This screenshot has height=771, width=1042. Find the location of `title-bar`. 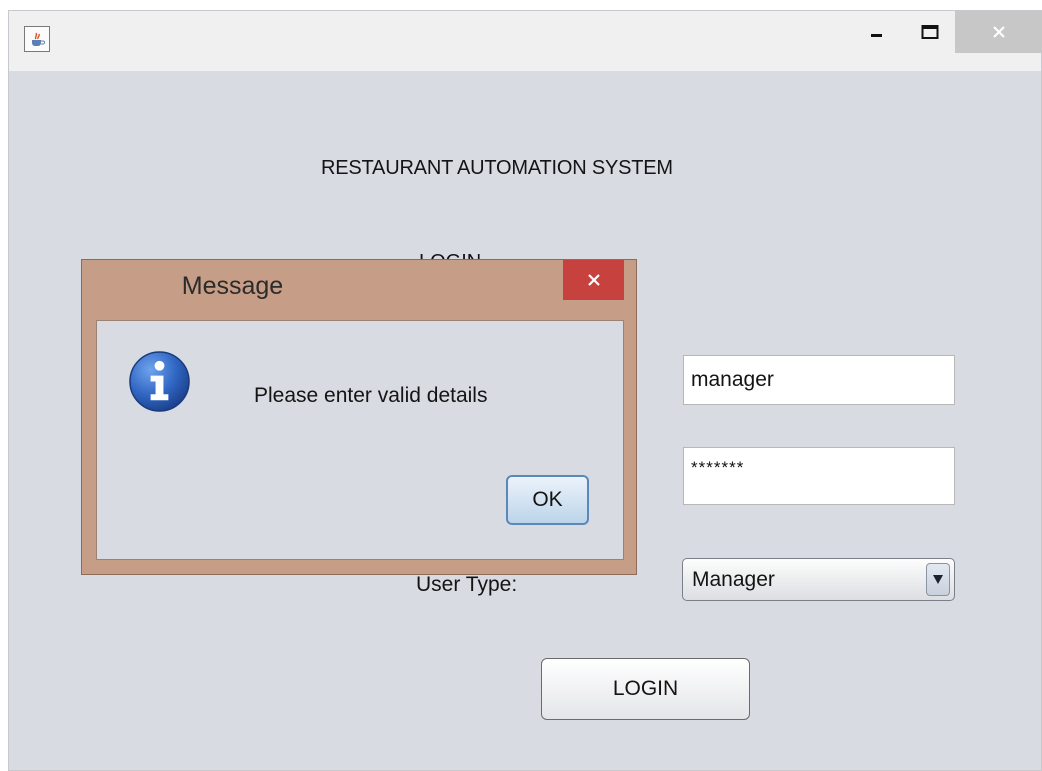

title-bar is located at coordinates (525, 41).